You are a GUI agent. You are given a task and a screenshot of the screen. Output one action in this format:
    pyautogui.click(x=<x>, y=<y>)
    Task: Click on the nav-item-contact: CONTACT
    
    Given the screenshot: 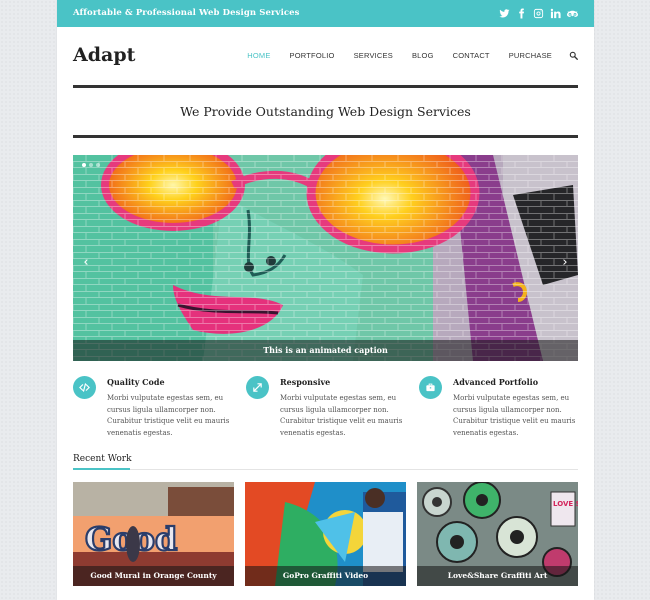 What is the action you would take?
    pyautogui.click(x=471, y=55)
    